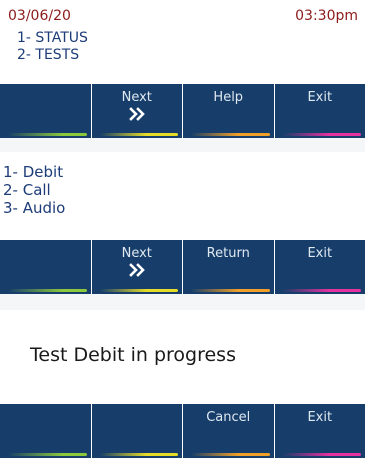  Describe the element at coordinates (48, 55) in the screenshot. I see `menu-item-tests: 2- TESTS` at that location.